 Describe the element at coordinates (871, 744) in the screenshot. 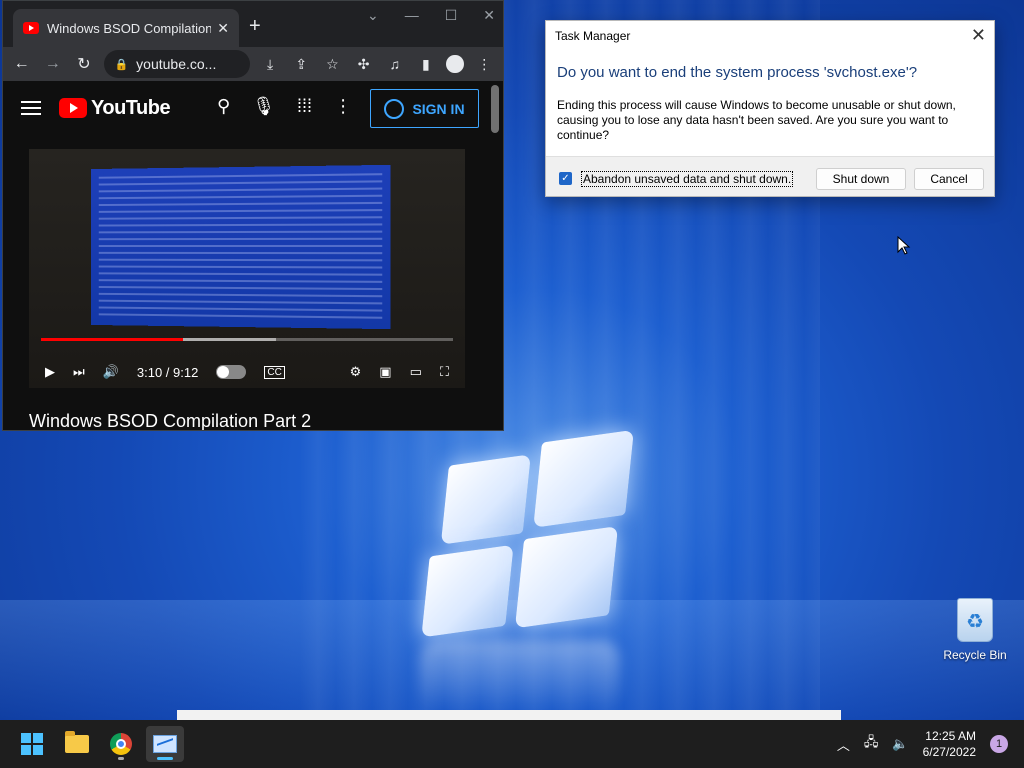

I see `network-icon: 🖧` at that location.